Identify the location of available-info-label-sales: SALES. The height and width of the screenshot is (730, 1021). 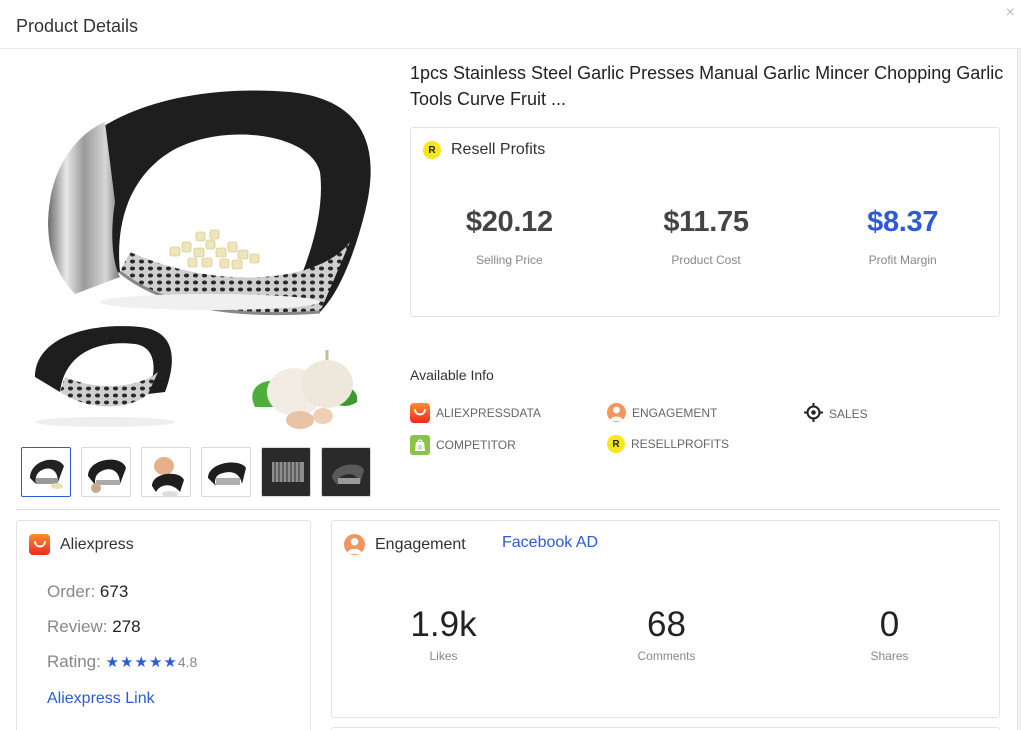
(848, 414).